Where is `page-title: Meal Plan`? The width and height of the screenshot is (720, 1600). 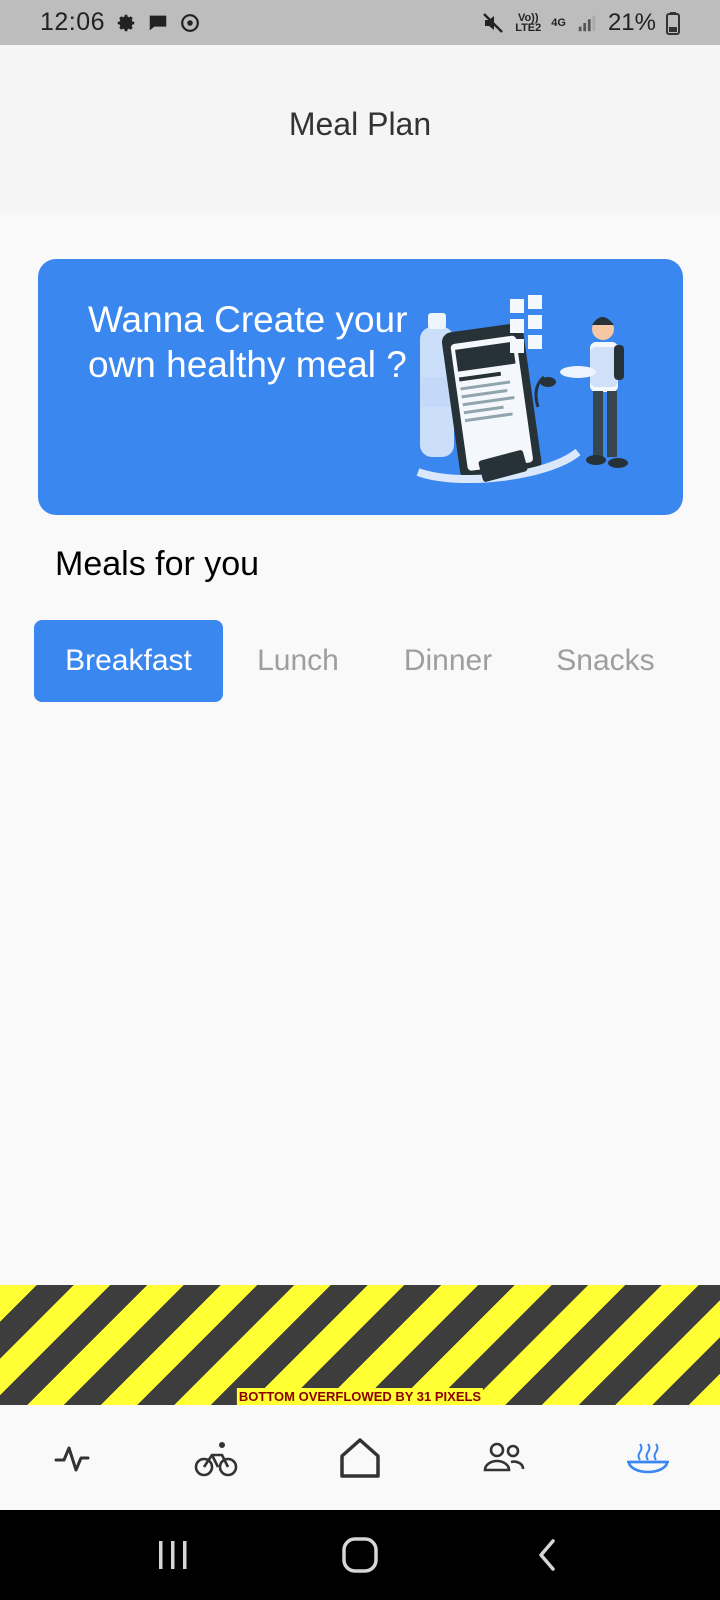 page-title: Meal Plan is located at coordinates (360, 123).